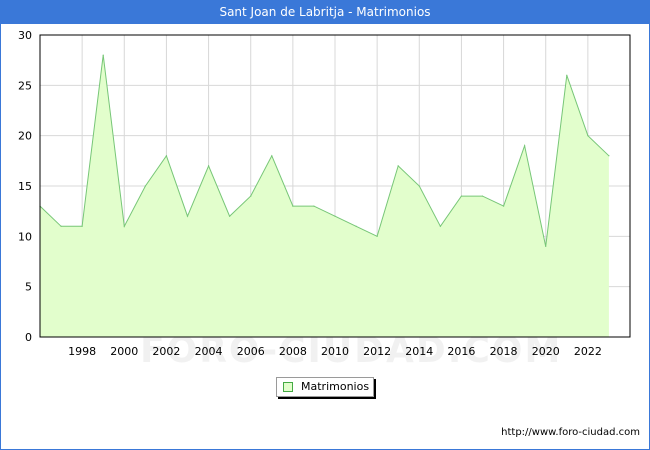  What do you see at coordinates (335, 351) in the screenshot?
I see `x-tick-label: 2010` at bounding box center [335, 351].